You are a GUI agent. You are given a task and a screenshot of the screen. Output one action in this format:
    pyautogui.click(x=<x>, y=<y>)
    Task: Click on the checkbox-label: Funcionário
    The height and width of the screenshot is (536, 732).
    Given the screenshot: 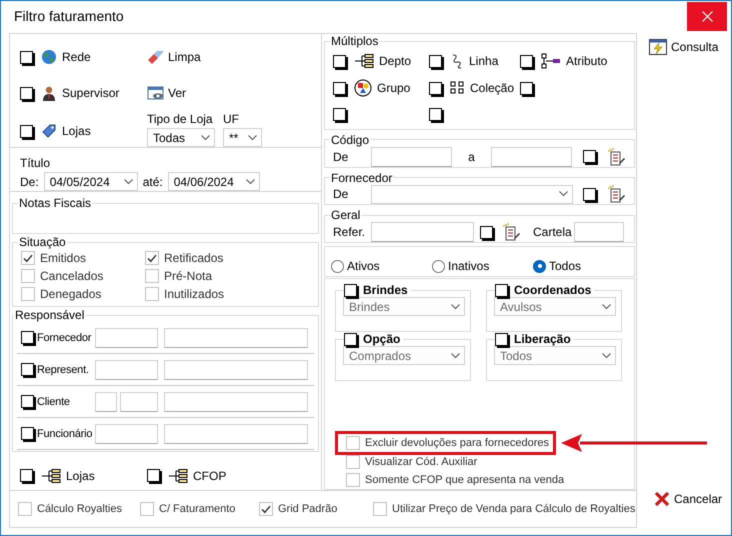 What is the action you would take?
    pyautogui.click(x=65, y=434)
    